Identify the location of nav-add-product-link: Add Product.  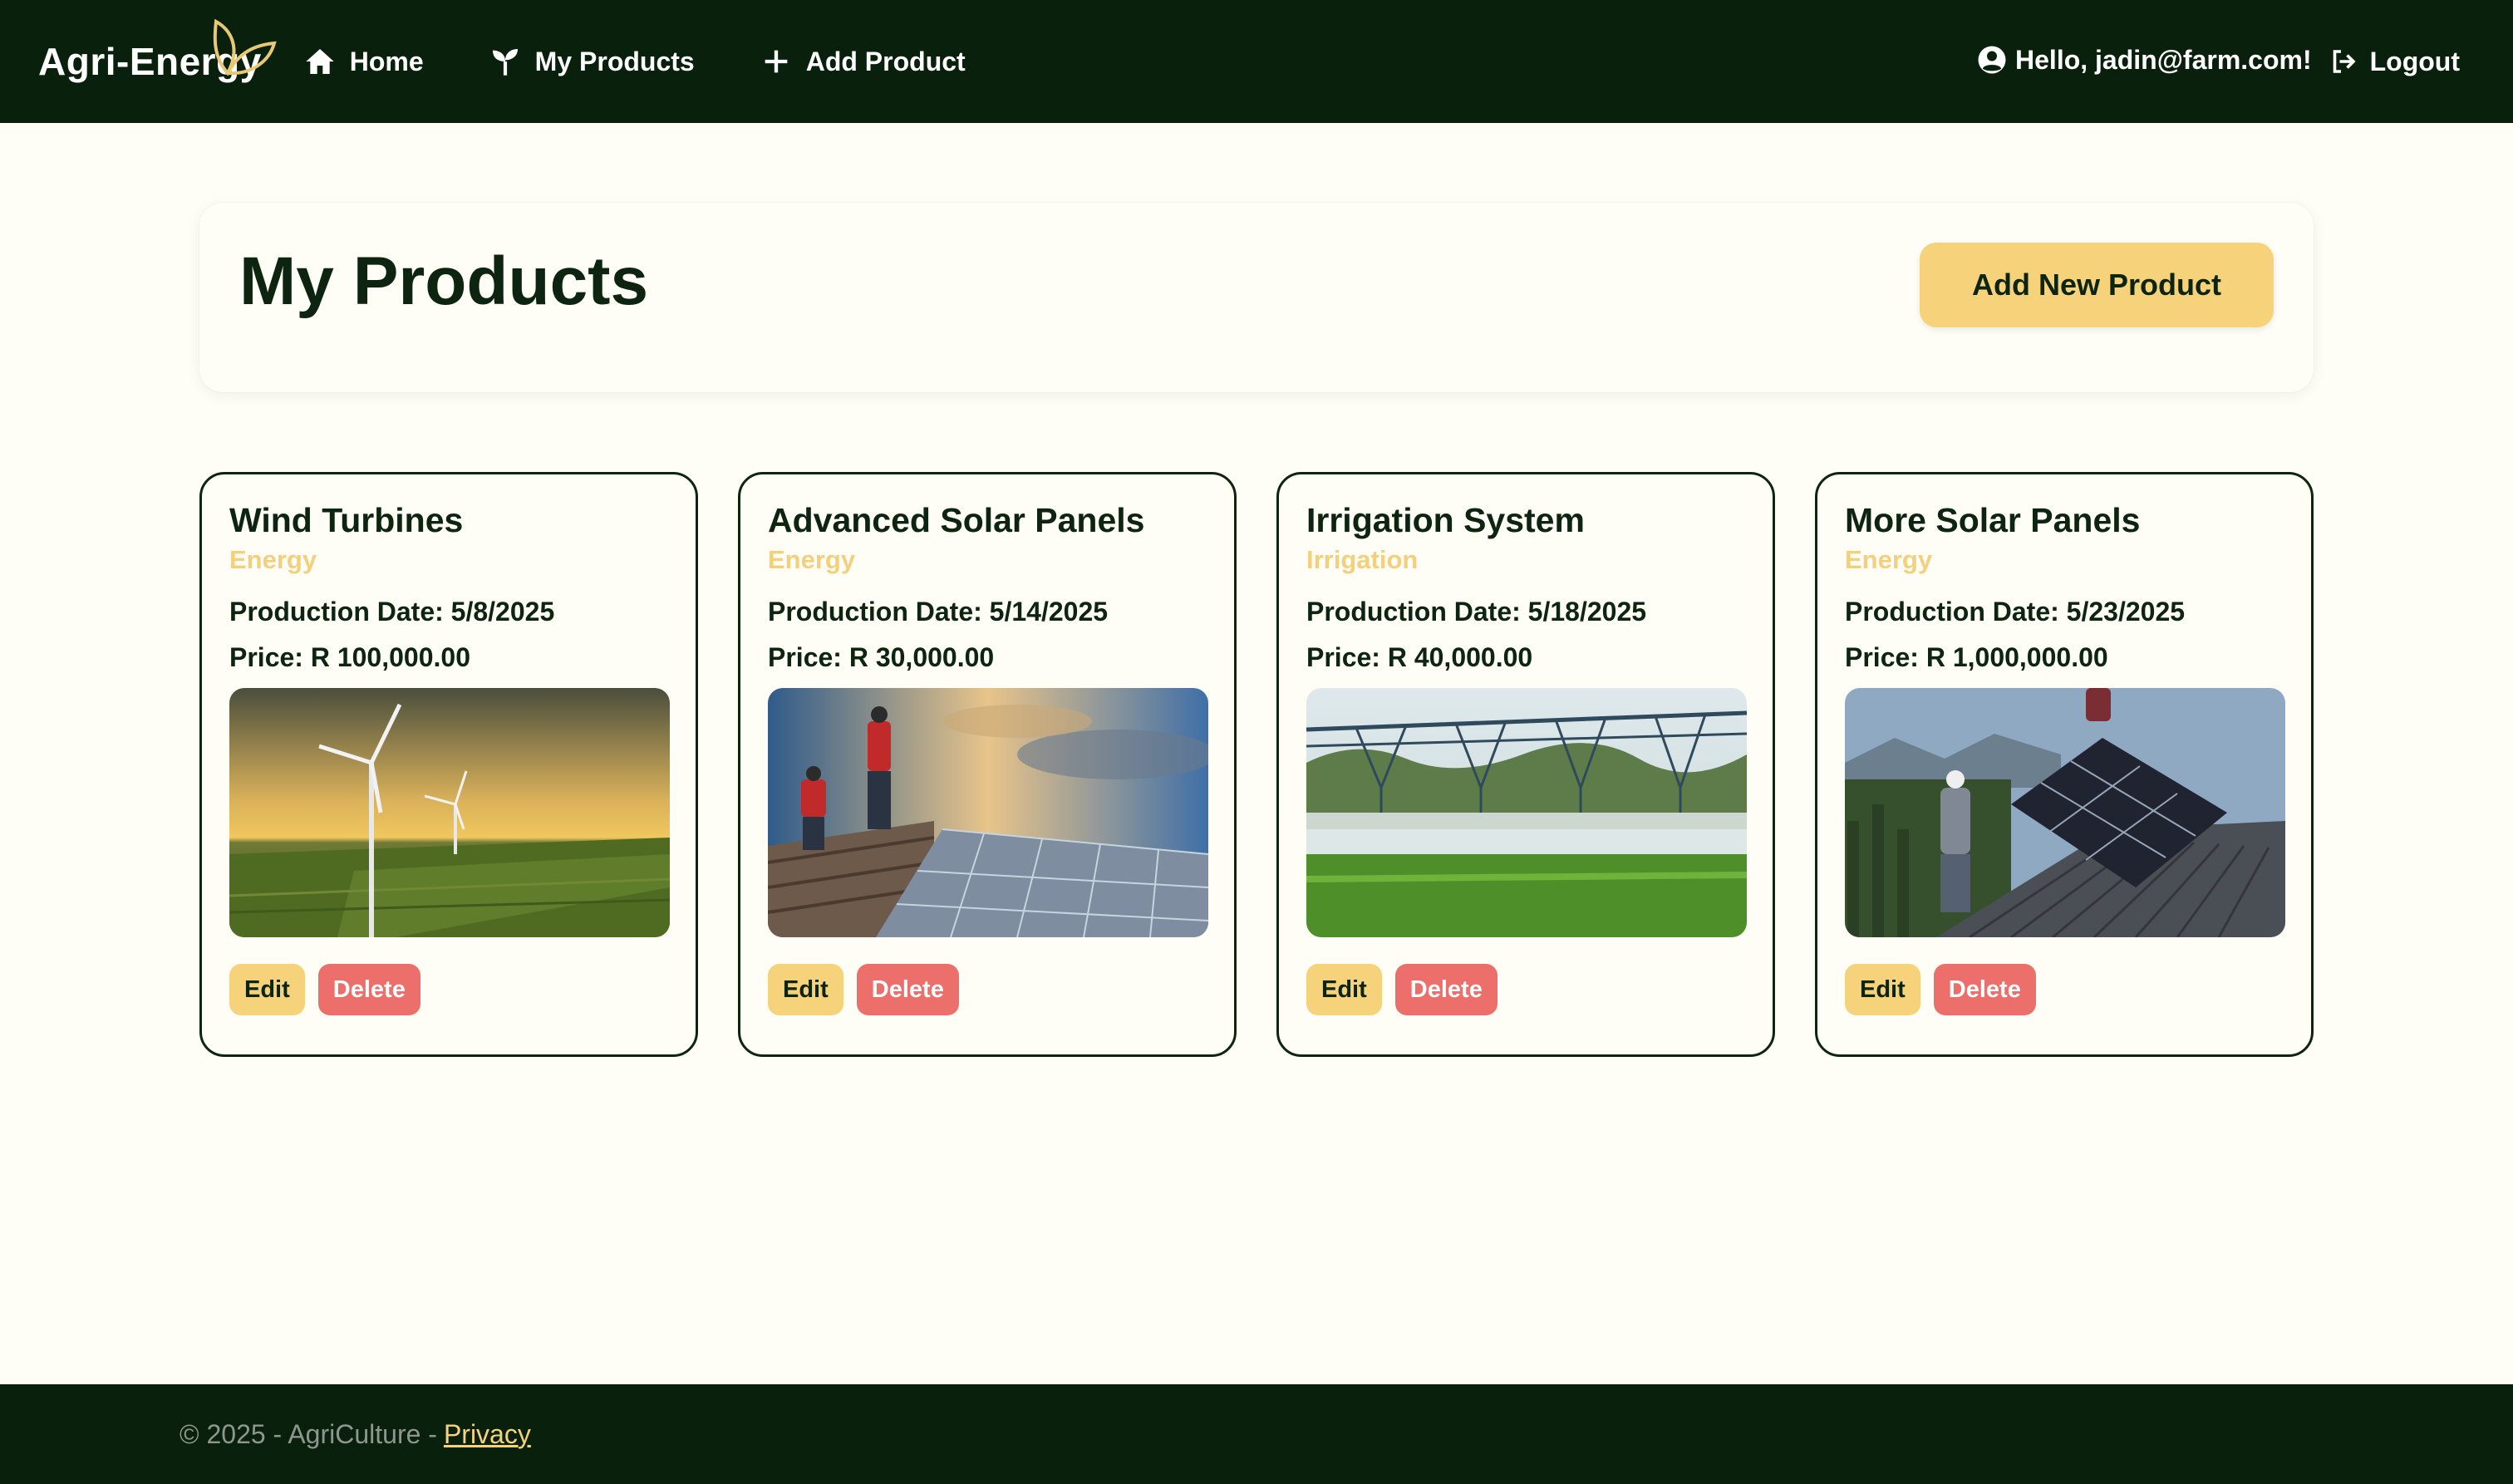
(863, 61).